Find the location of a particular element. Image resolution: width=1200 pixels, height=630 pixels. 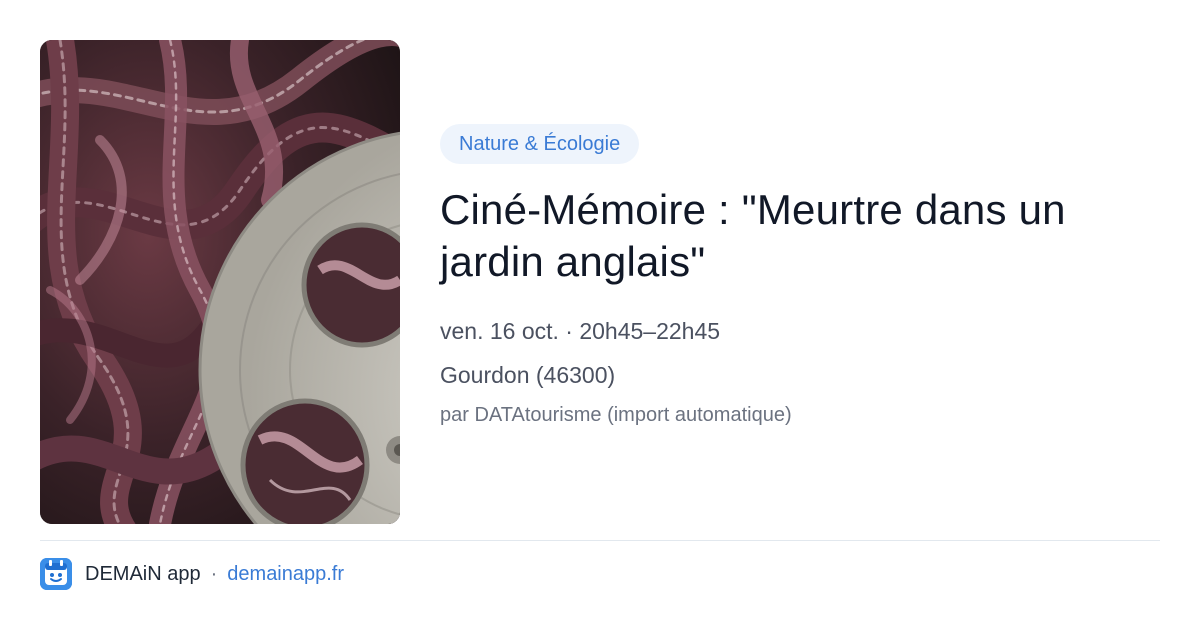

event-source: par DATAtourisme (import automatique) is located at coordinates (616, 415).